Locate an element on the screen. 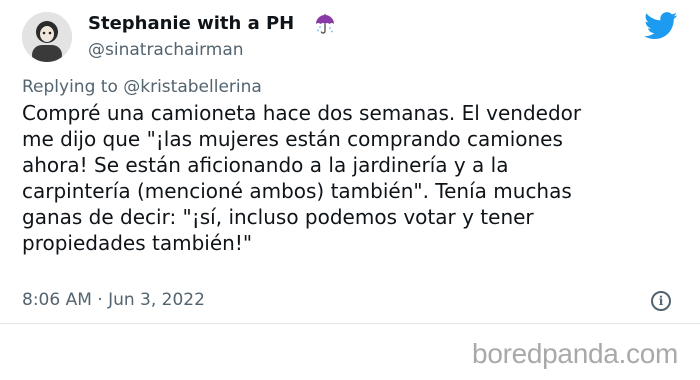  reply-context: Replying to @kristabellerina is located at coordinates (142, 87).